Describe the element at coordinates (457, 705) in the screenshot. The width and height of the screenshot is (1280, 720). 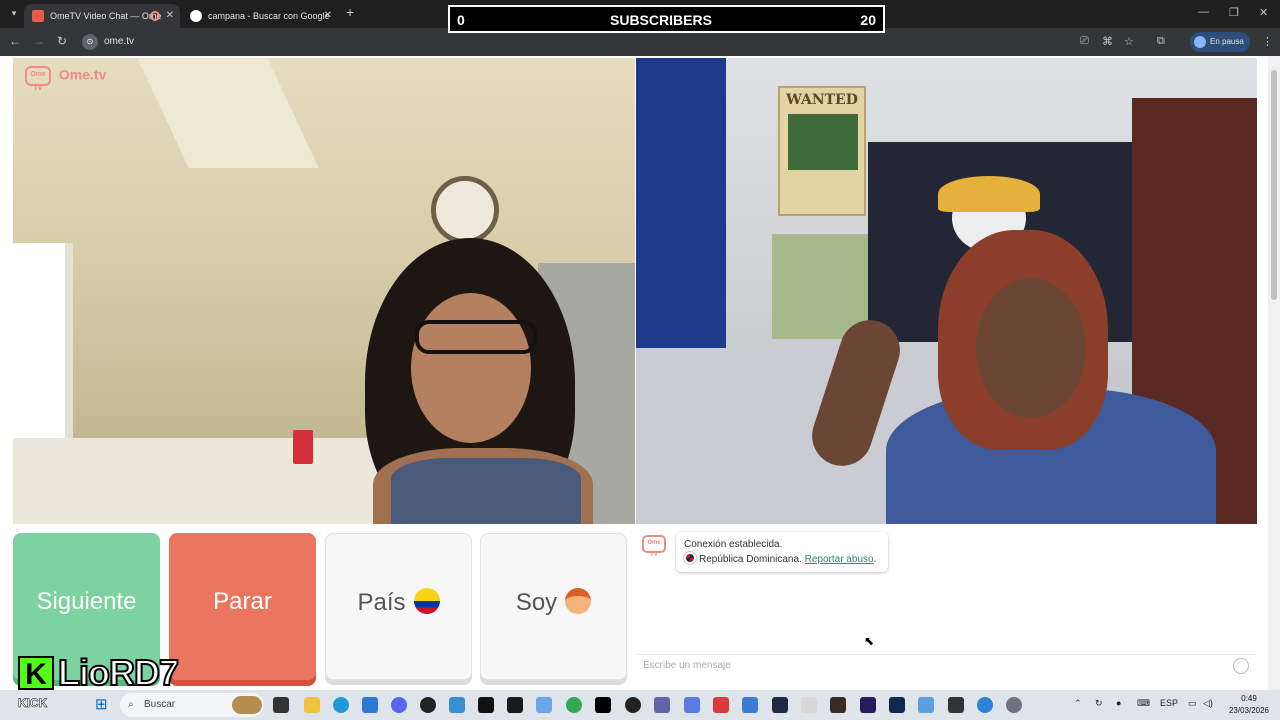
I see `photos-icon` at that location.